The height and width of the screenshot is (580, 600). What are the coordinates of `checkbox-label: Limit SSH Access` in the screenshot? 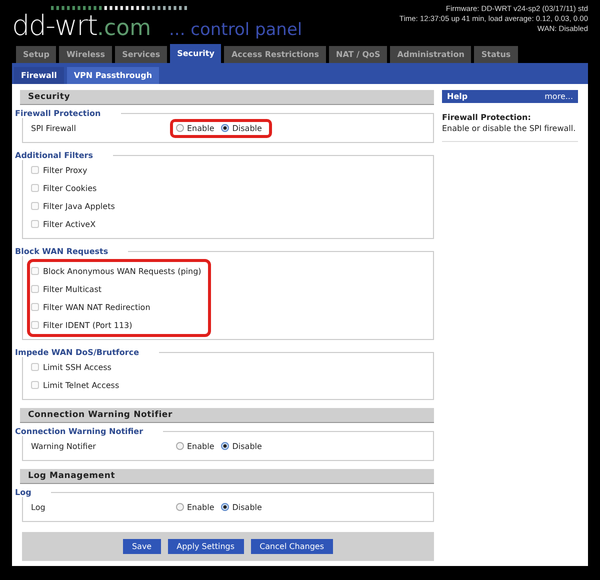 It's located at (77, 367).